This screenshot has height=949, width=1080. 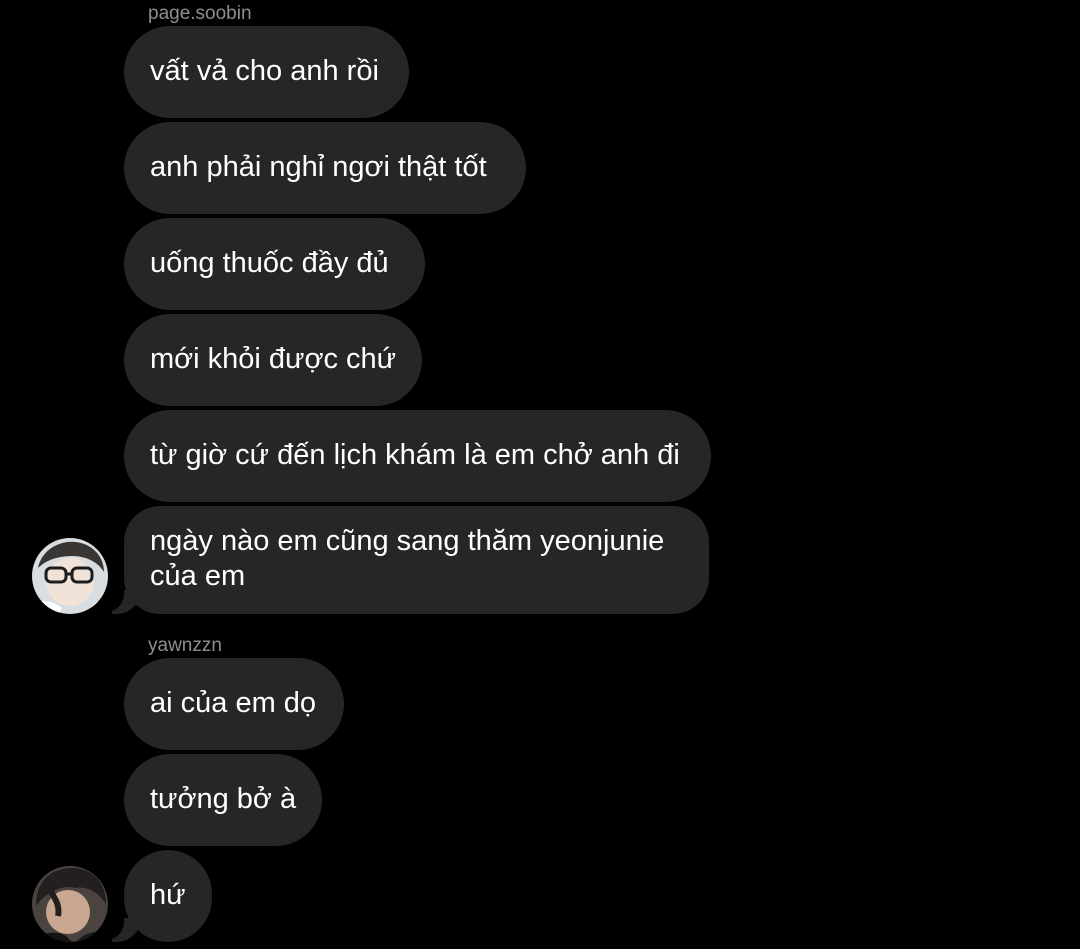 What do you see at coordinates (200, 13) in the screenshot?
I see `sender-name: page.soobin` at bounding box center [200, 13].